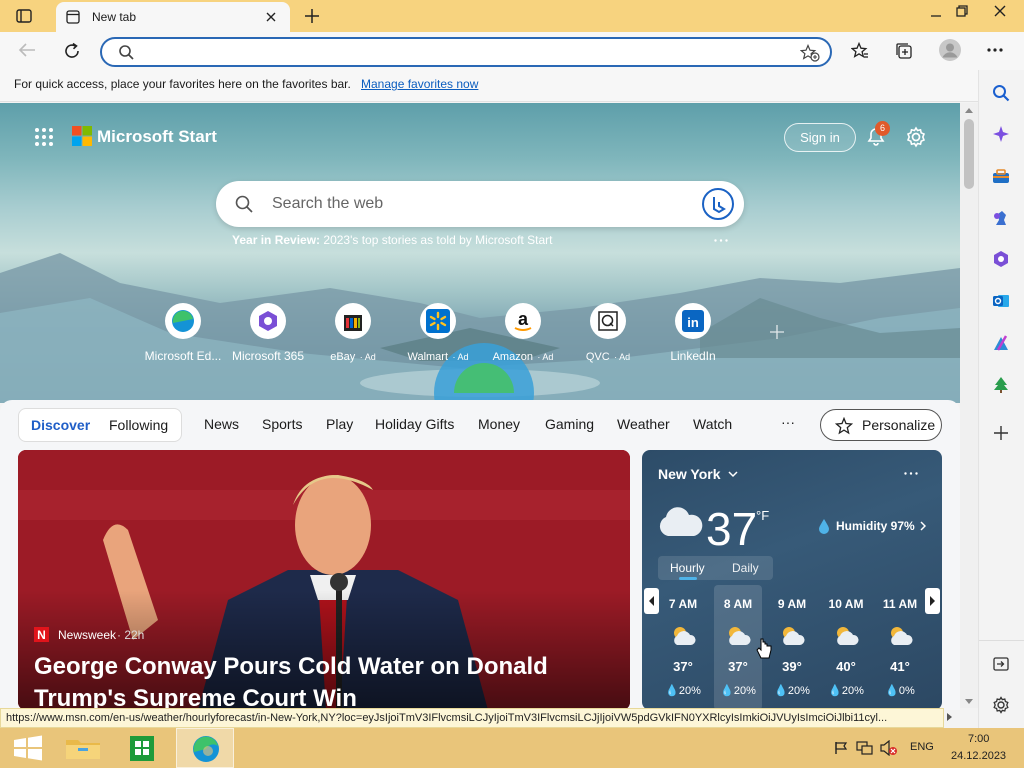 This screenshot has height=768, width=1024. What do you see at coordinates (860, 51) in the screenshot?
I see `favorites-icon` at bounding box center [860, 51].